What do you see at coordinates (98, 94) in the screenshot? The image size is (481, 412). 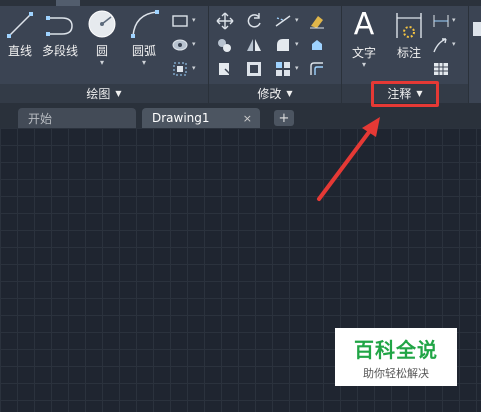 I see `draw-panel-label: 绘图` at bounding box center [98, 94].